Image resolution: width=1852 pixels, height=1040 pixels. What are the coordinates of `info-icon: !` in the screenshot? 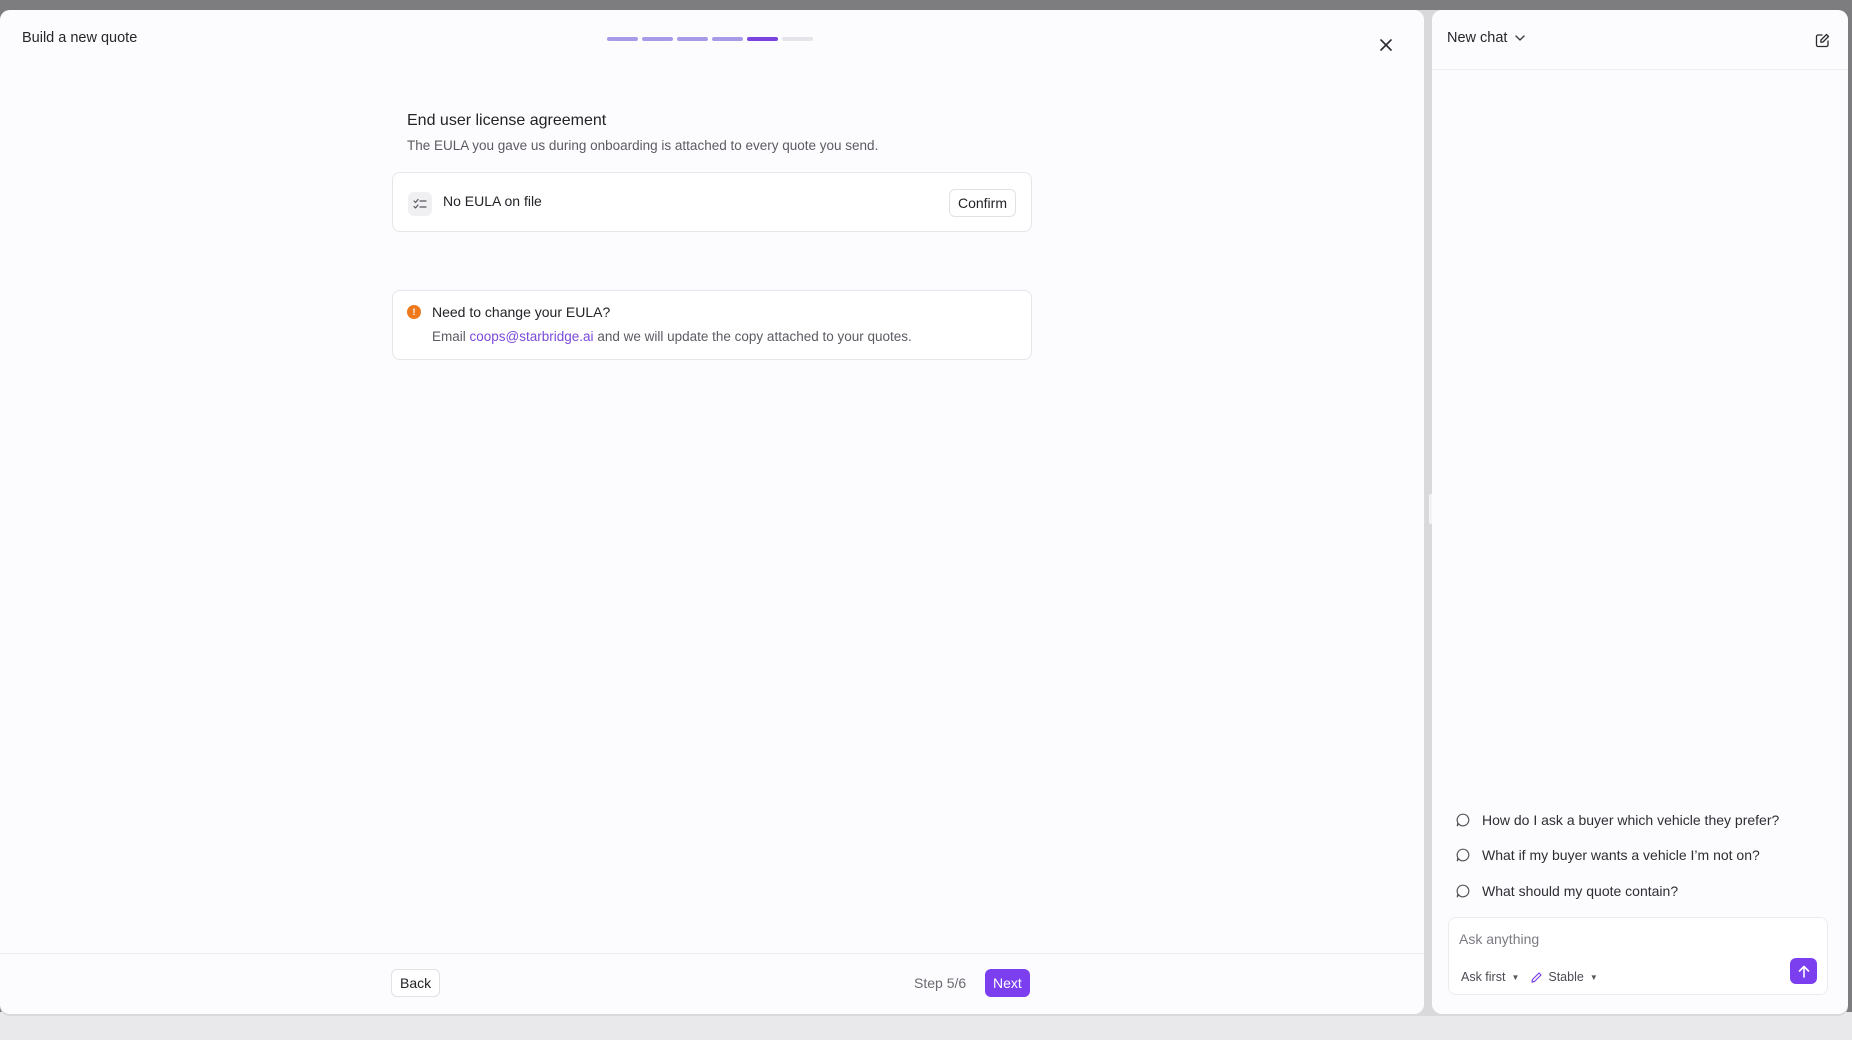 It's located at (414, 312).